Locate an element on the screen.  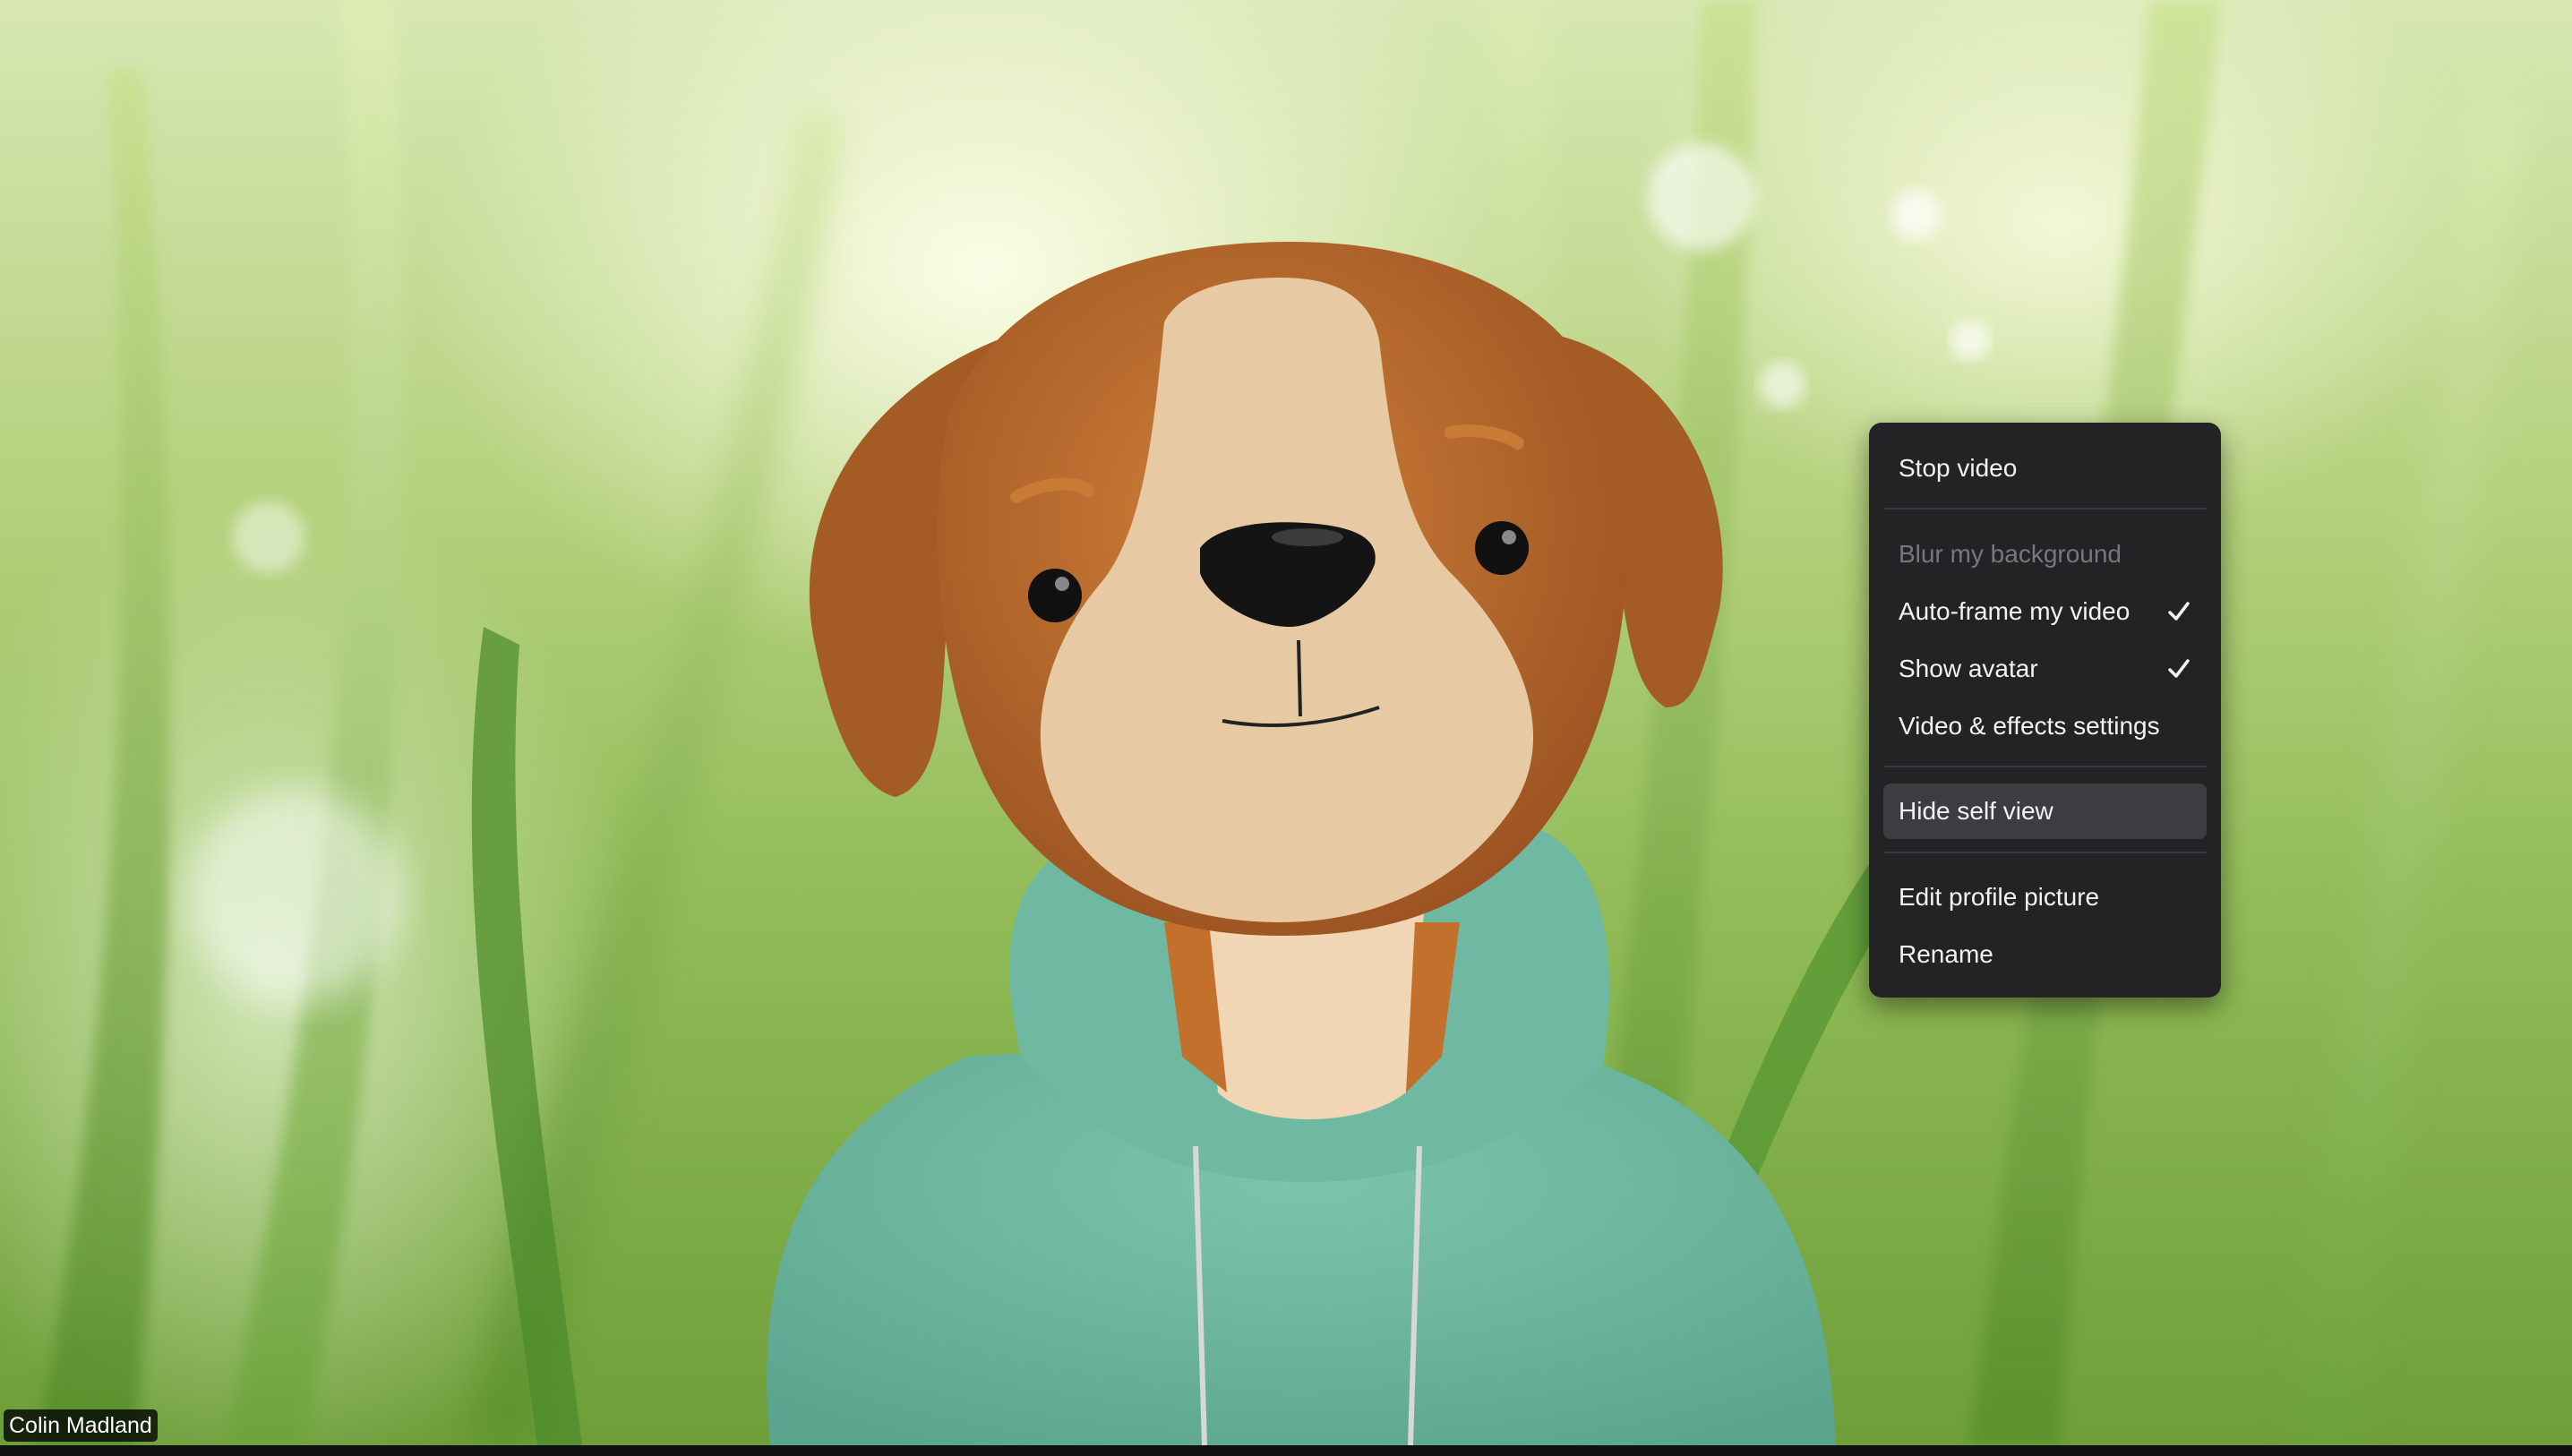
menu-item-label: Video & effects settings is located at coordinates (2030, 726).